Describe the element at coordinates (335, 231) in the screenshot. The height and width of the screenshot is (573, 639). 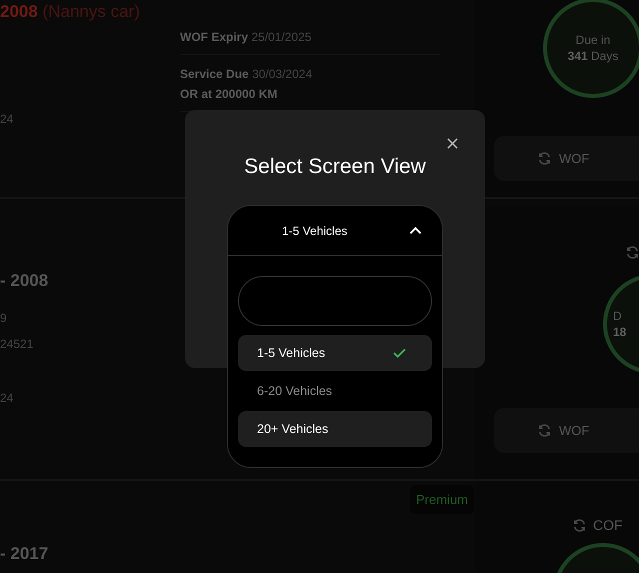
I see `dropdown-toggle: 1-5 Vehicles` at that location.